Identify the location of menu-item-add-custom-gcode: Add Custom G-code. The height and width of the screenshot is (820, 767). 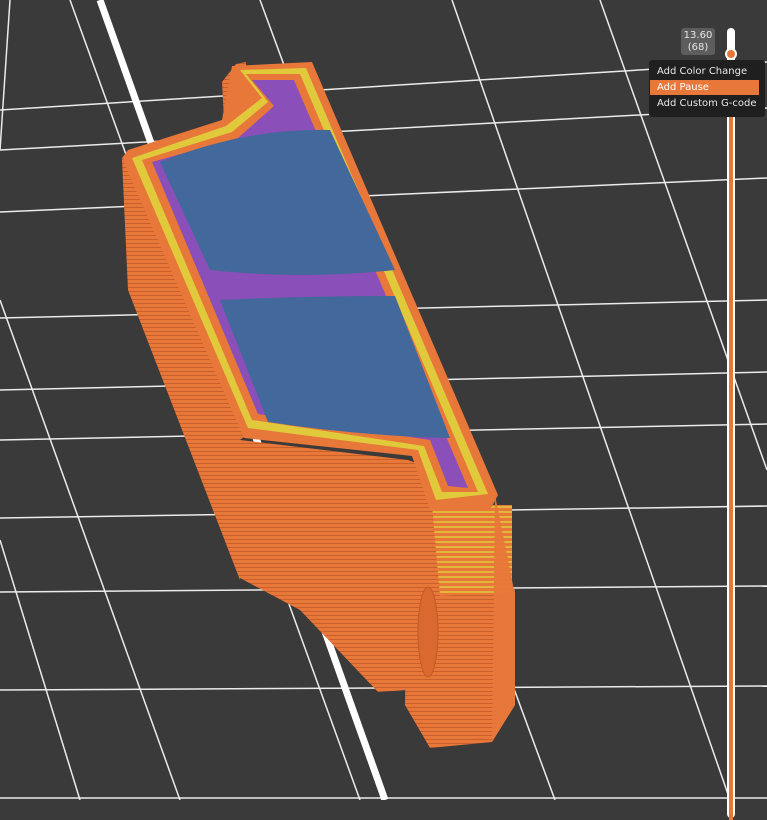
(704, 103).